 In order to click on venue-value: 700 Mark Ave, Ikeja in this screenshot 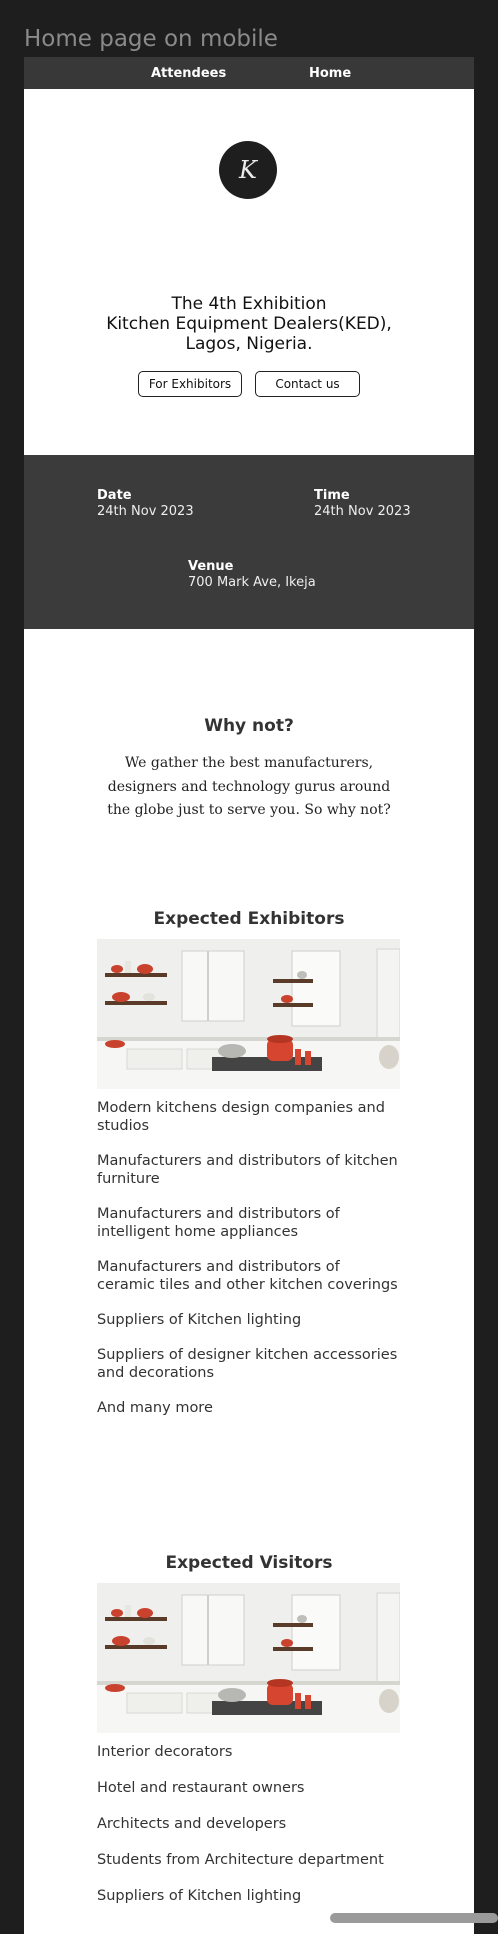, I will do `click(252, 582)`.